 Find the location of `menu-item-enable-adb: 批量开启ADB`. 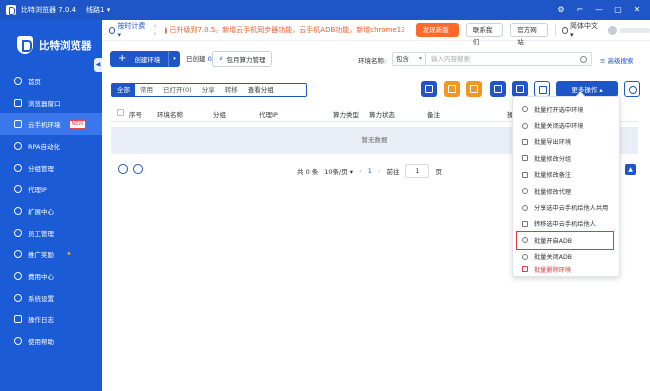

menu-item-enable-adb: 批量开启ADB is located at coordinates (565, 240).